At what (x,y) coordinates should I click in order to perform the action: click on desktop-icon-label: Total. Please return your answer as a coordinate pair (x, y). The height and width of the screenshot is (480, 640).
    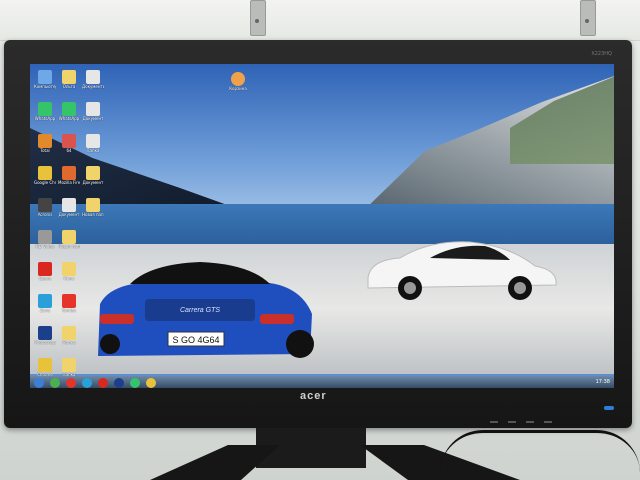
    Looking at the image, I should click on (45, 150).